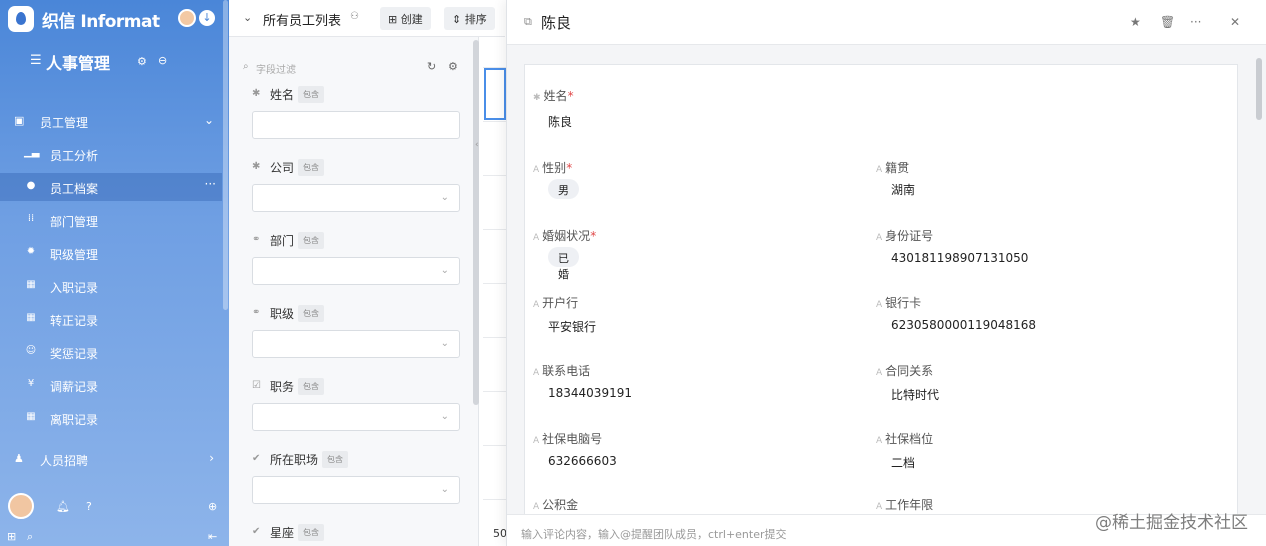 This screenshot has width=1266, height=546. Describe the element at coordinates (89, 506) in the screenshot. I see `help-icon: ?` at that location.